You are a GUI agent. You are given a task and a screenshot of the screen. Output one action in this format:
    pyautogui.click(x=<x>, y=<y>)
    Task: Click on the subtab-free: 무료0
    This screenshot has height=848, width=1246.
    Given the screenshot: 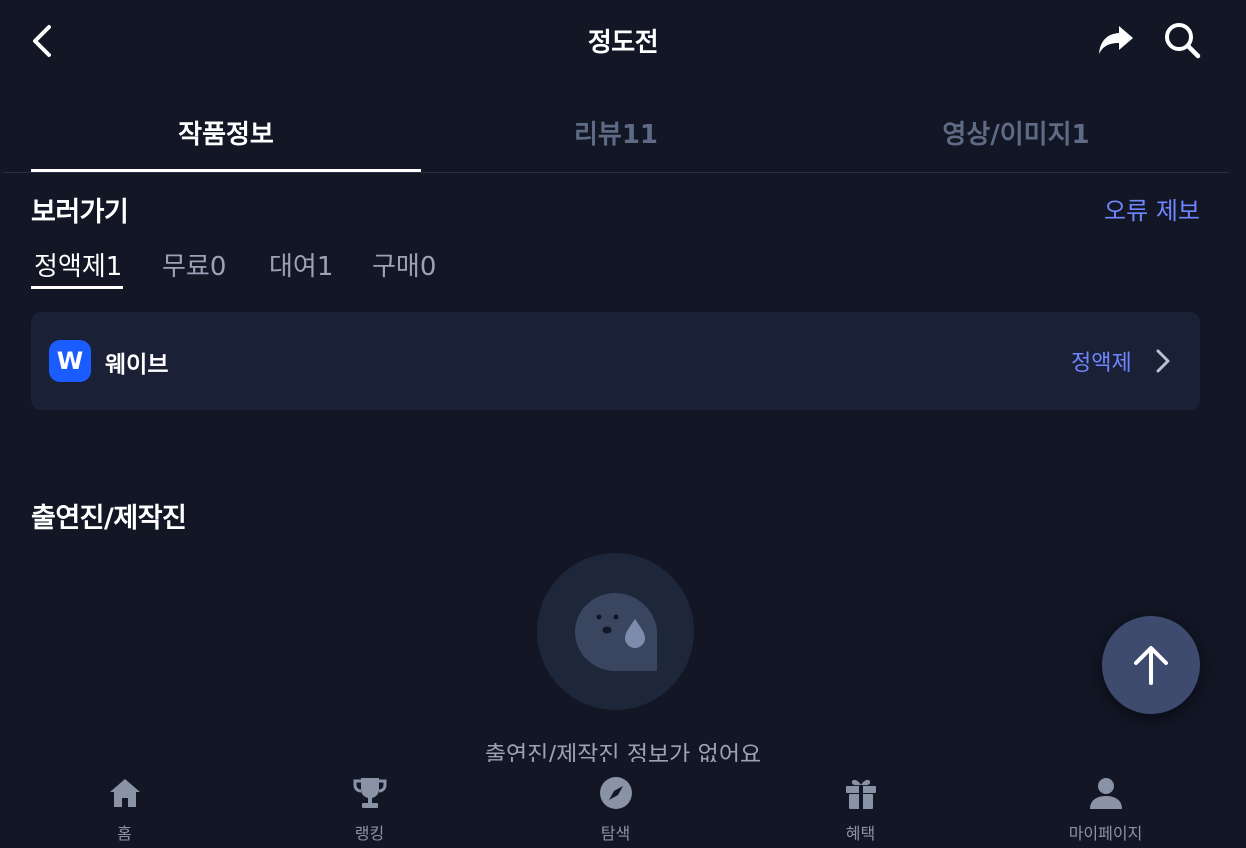 What is the action you would take?
    pyautogui.click(x=194, y=264)
    